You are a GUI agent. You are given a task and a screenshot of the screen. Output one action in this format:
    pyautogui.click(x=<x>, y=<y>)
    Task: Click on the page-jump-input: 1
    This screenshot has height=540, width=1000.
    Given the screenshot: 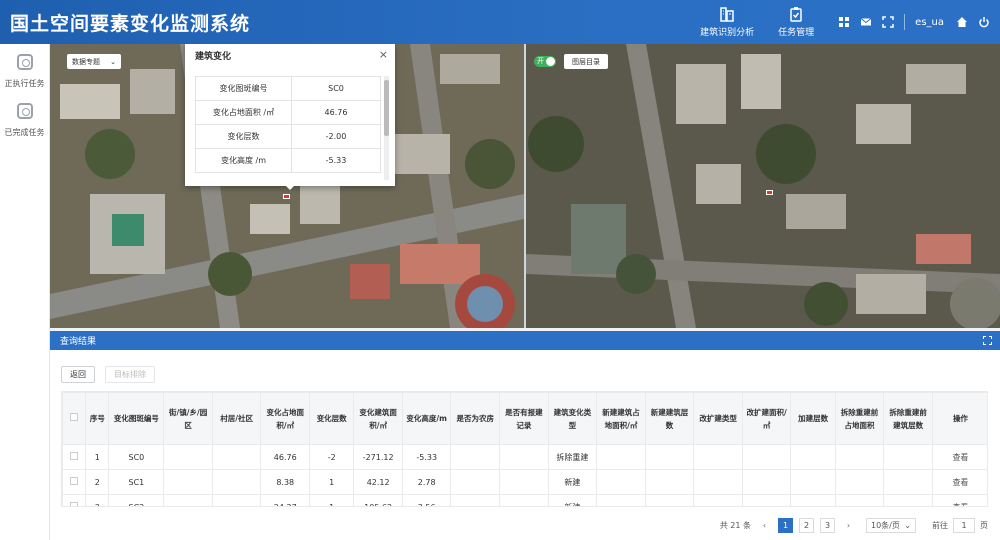 What is the action you would take?
    pyautogui.click(x=964, y=525)
    